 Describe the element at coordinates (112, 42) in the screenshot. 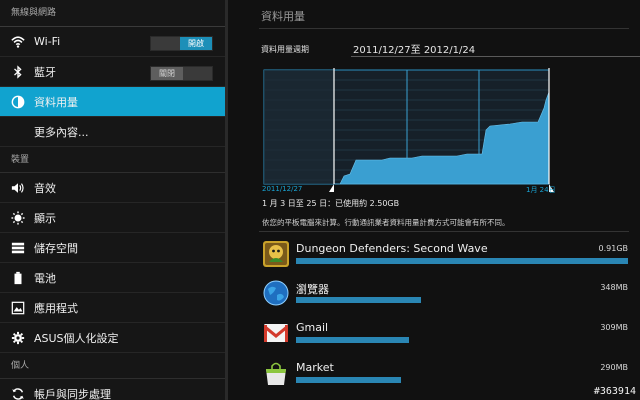

I see `sidebar-item-wifi: Wi-Fi 開啟` at that location.